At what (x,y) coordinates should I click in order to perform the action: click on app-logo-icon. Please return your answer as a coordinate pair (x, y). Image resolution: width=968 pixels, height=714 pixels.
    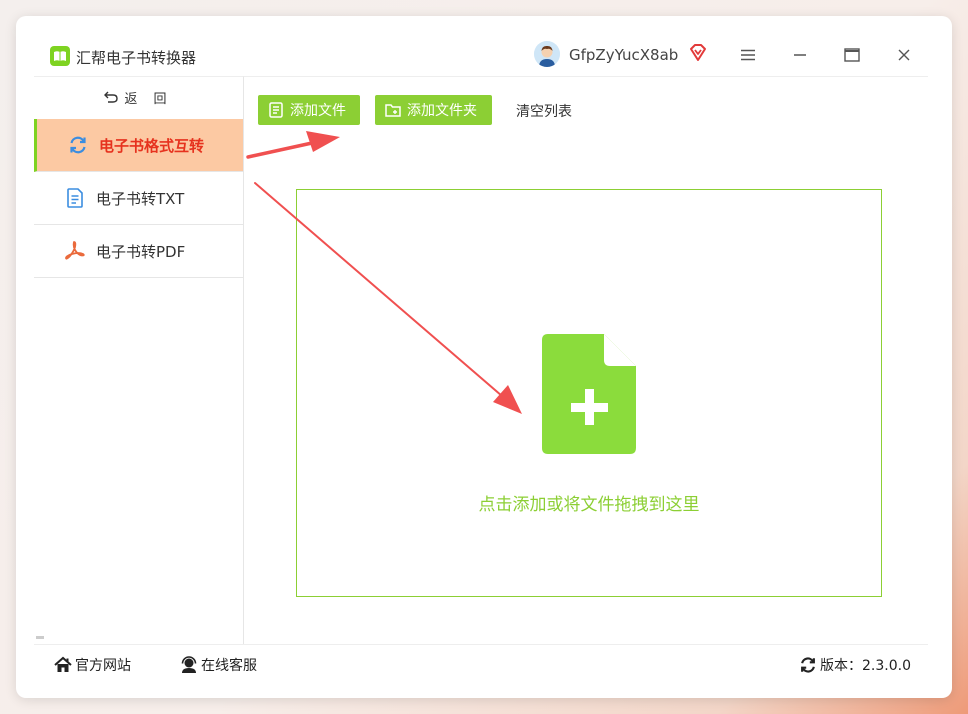
    Looking at the image, I should click on (60, 56).